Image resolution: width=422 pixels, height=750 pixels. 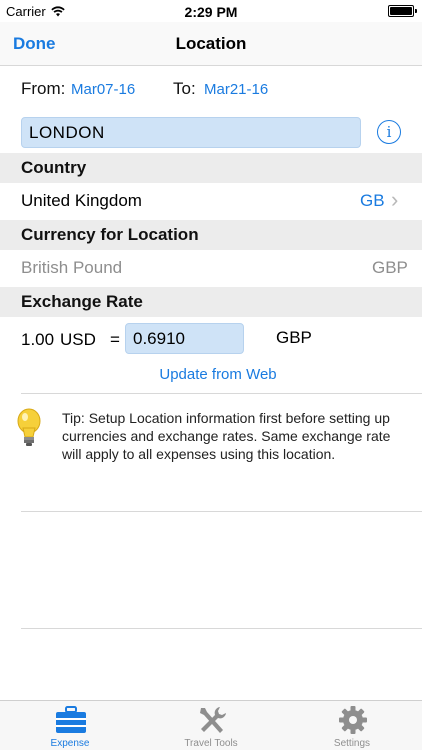 I want to click on tab-settings: Settings, so click(x=352, y=725).